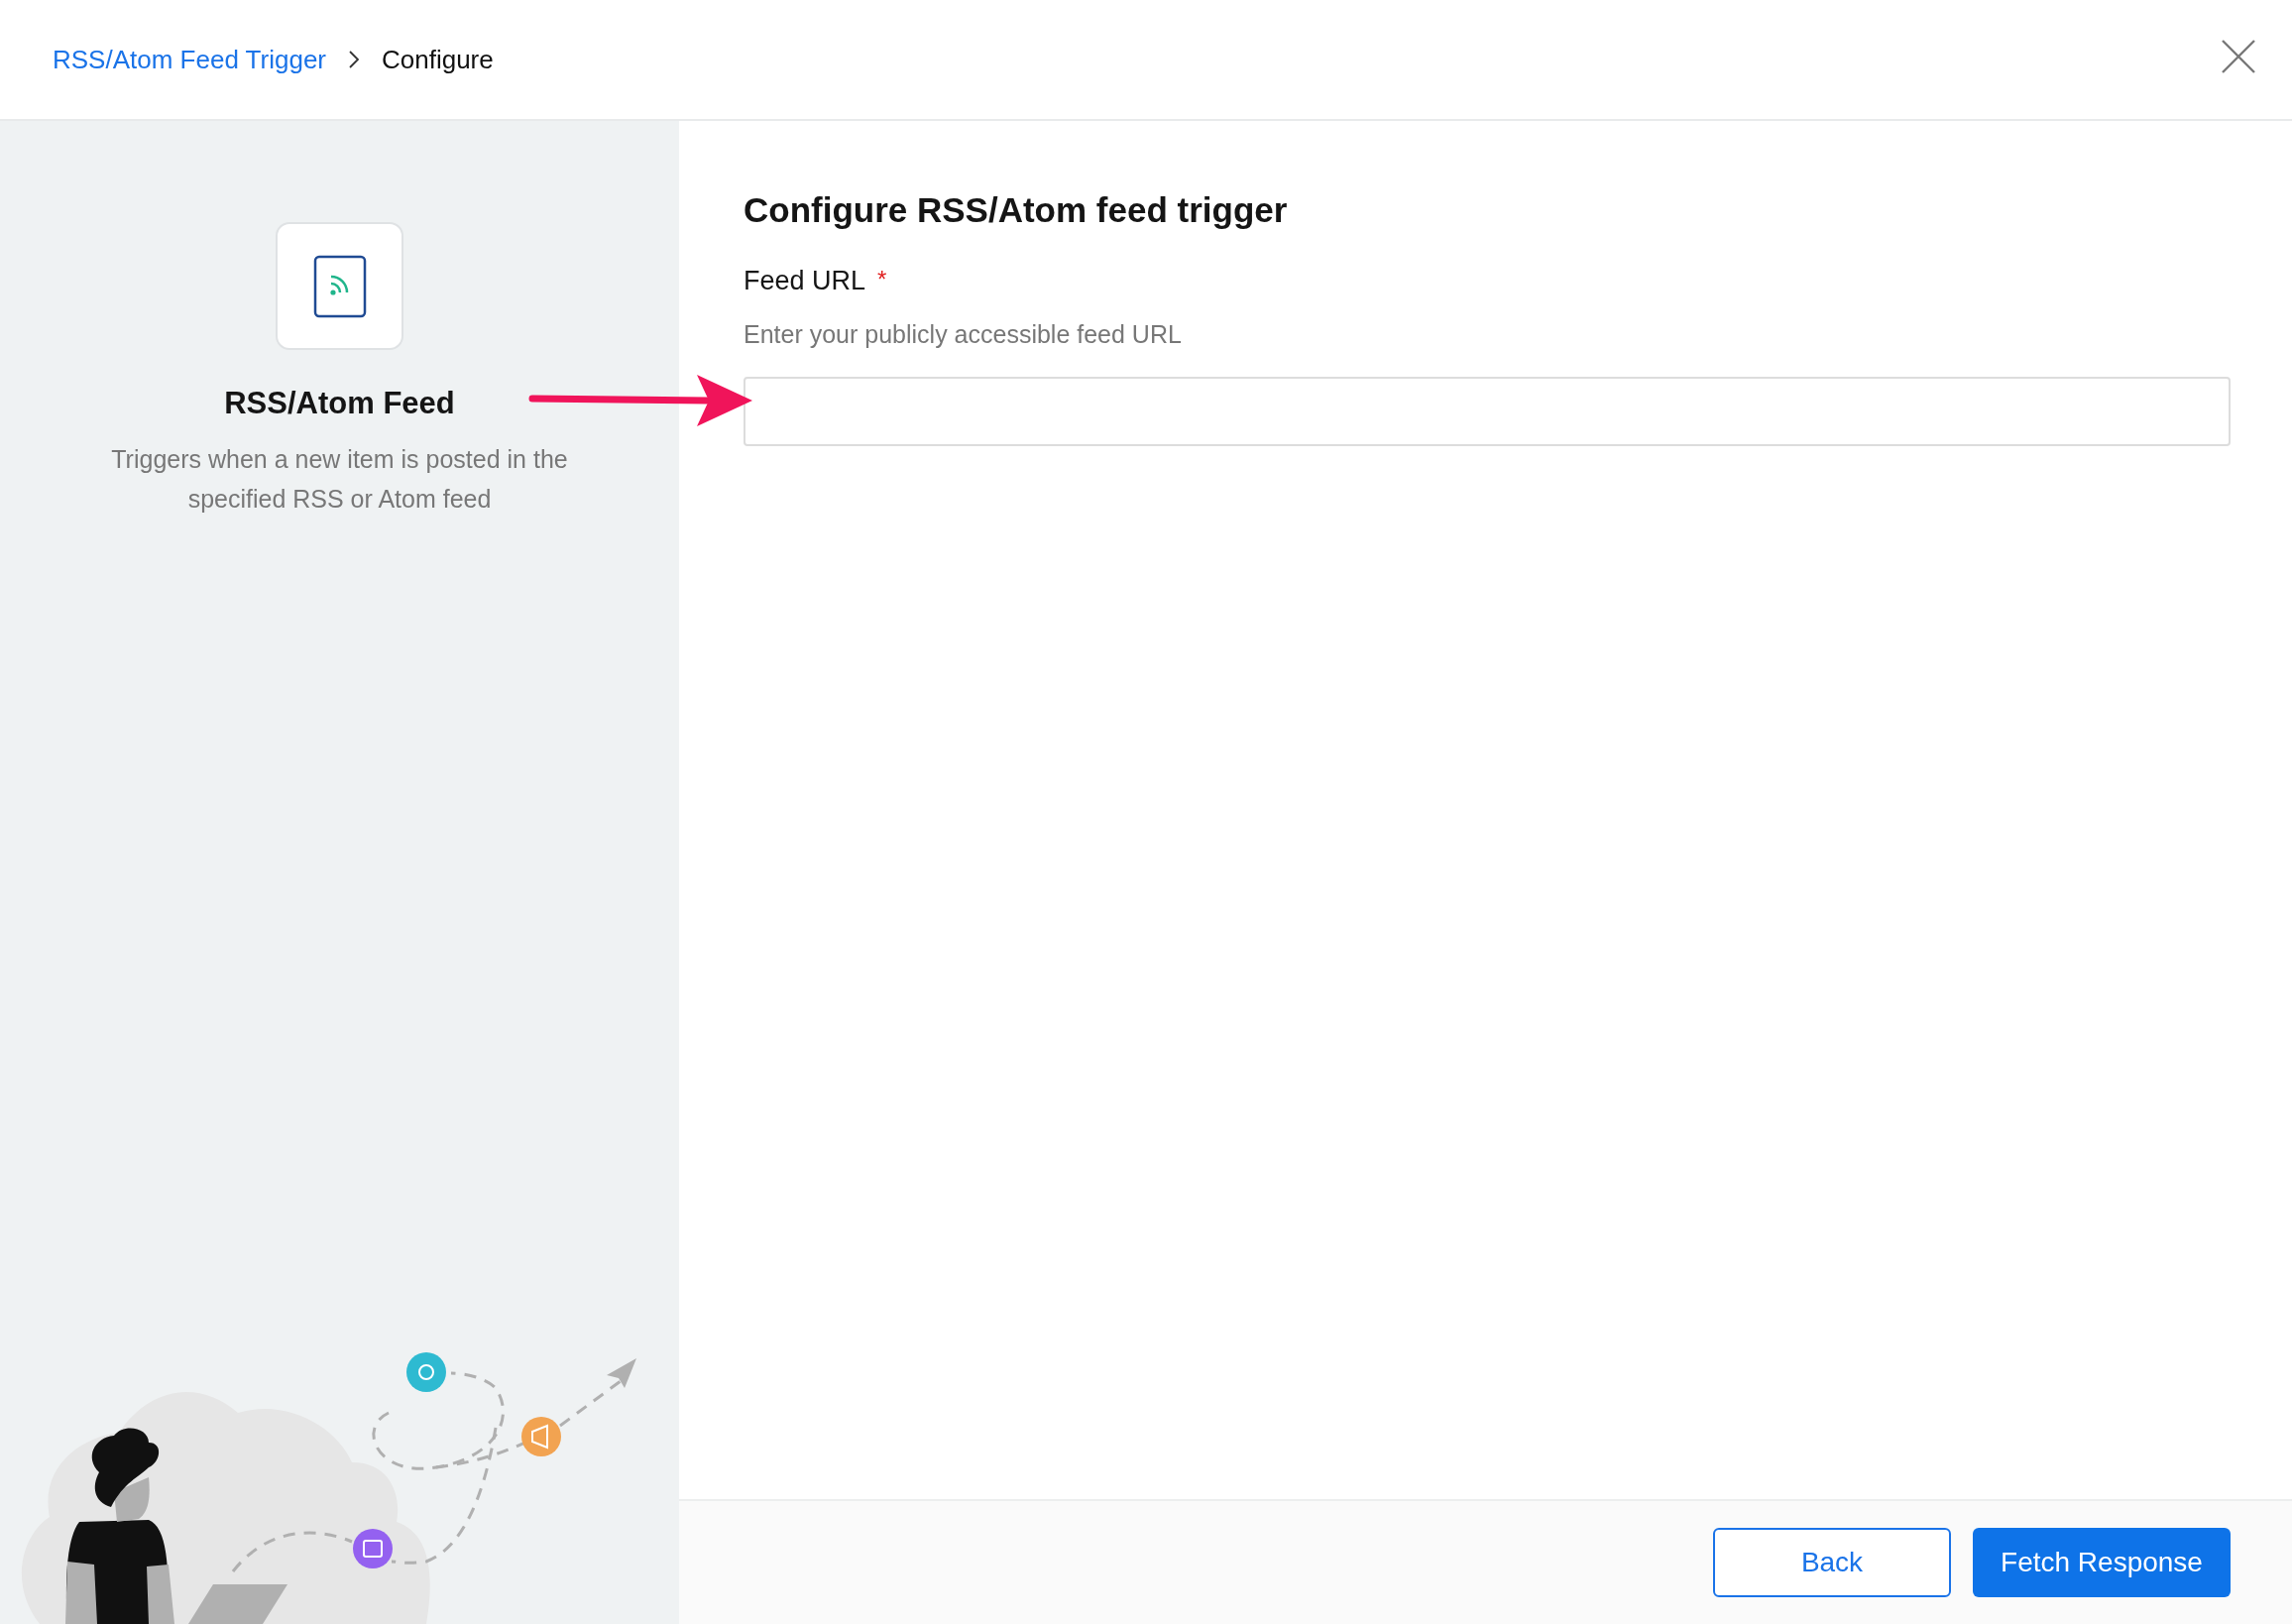 The image size is (2292, 1624). Describe the element at coordinates (2238, 56) in the screenshot. I see `close-icon` at that location.